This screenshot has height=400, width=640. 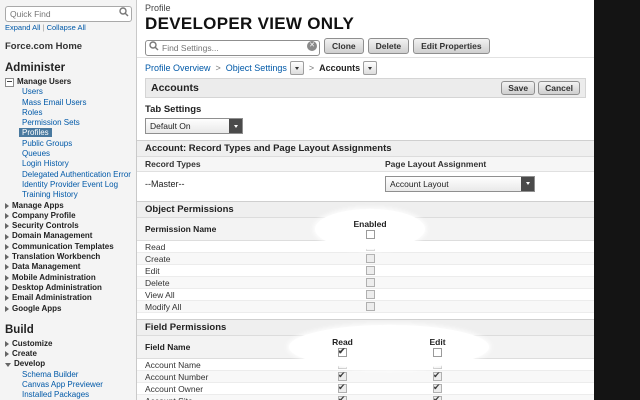 What do you see at coordinates (68, 206) in the screenshot?
I see `sidebar-item-manage-apps: Manage Apps` at bounding box center [68, 206].